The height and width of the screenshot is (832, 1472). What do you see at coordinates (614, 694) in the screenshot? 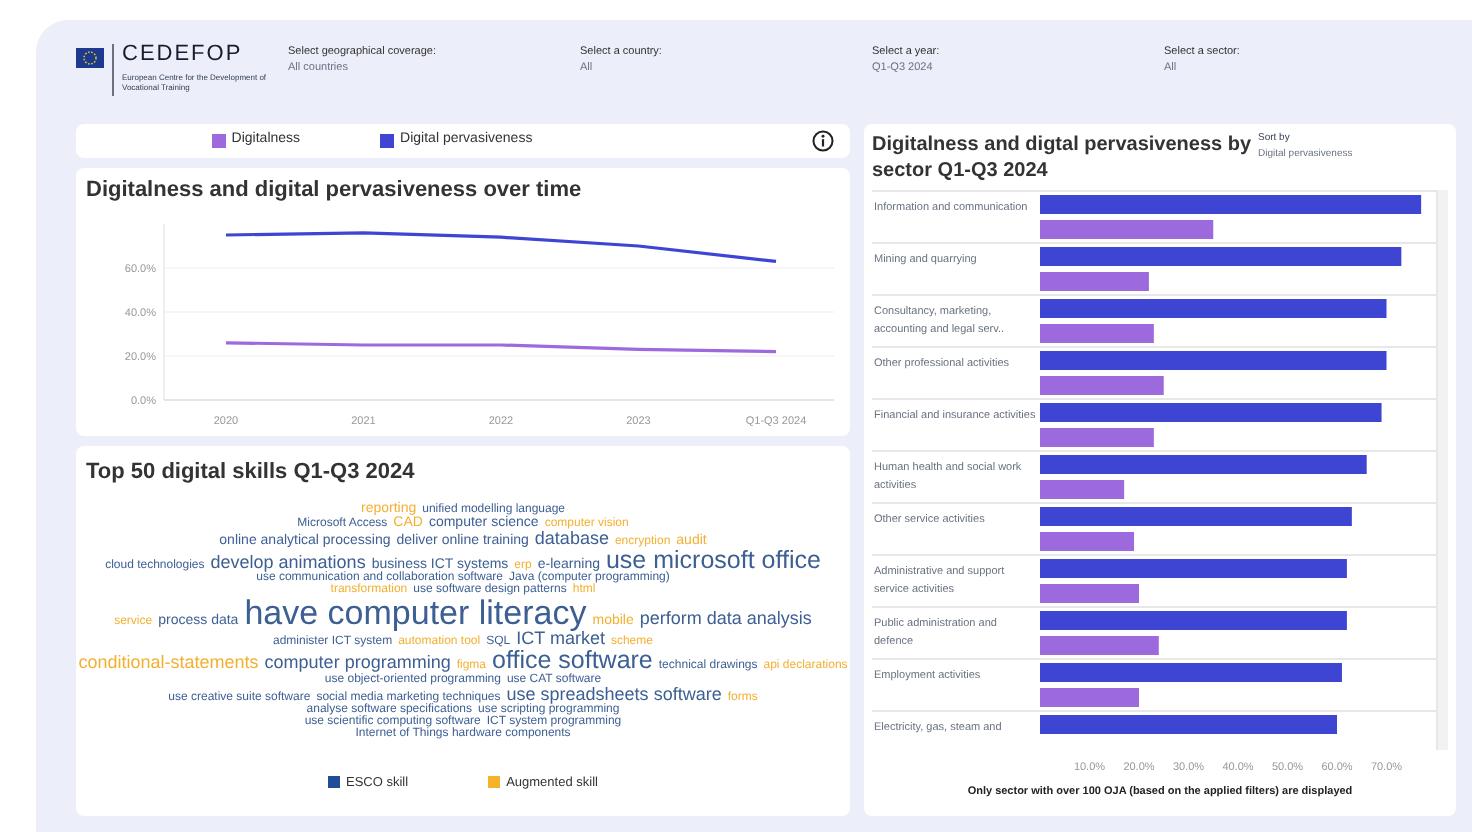
I see `skill-word: use spreadsheets software` at bounding box center [614, 694].